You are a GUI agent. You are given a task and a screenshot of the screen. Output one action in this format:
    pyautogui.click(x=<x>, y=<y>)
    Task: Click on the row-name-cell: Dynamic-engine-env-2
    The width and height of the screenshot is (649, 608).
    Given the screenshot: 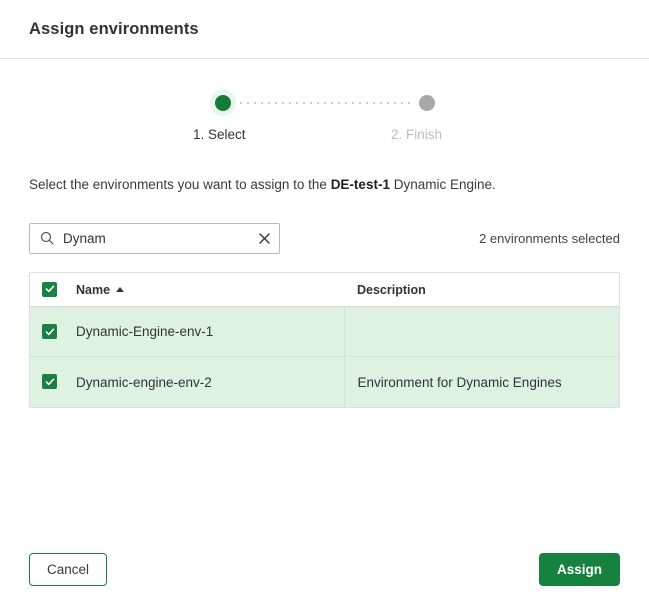 What is the action you would take?
    pyautogui.click(x=144, y=382)
    